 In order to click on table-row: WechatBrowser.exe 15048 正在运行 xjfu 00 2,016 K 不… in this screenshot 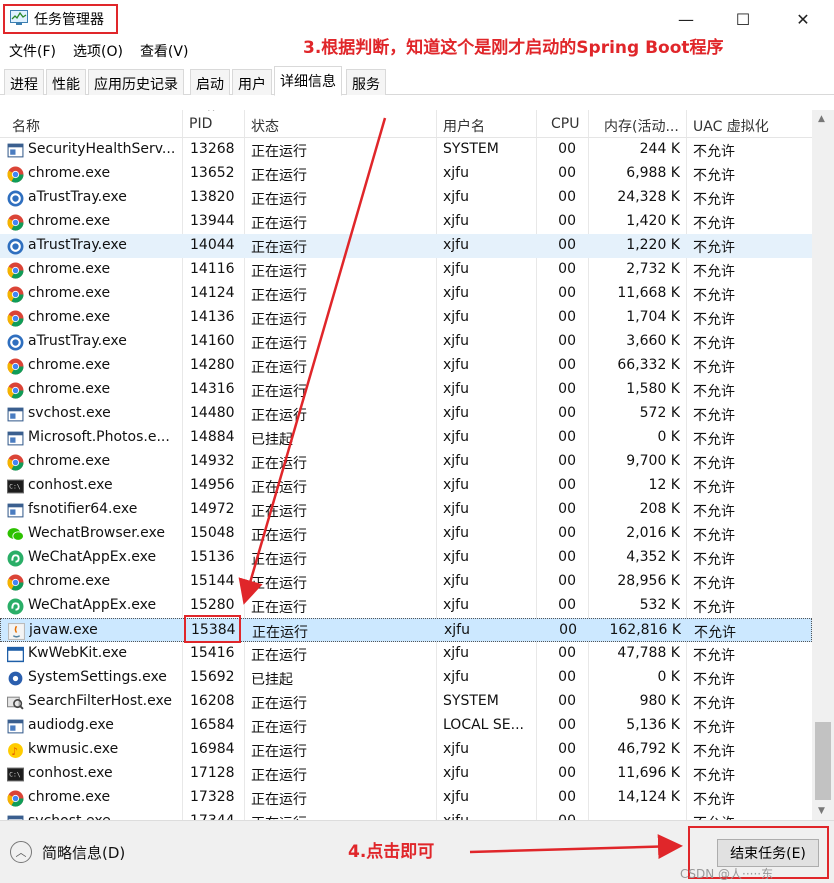, I will do `click(406, 534)`.